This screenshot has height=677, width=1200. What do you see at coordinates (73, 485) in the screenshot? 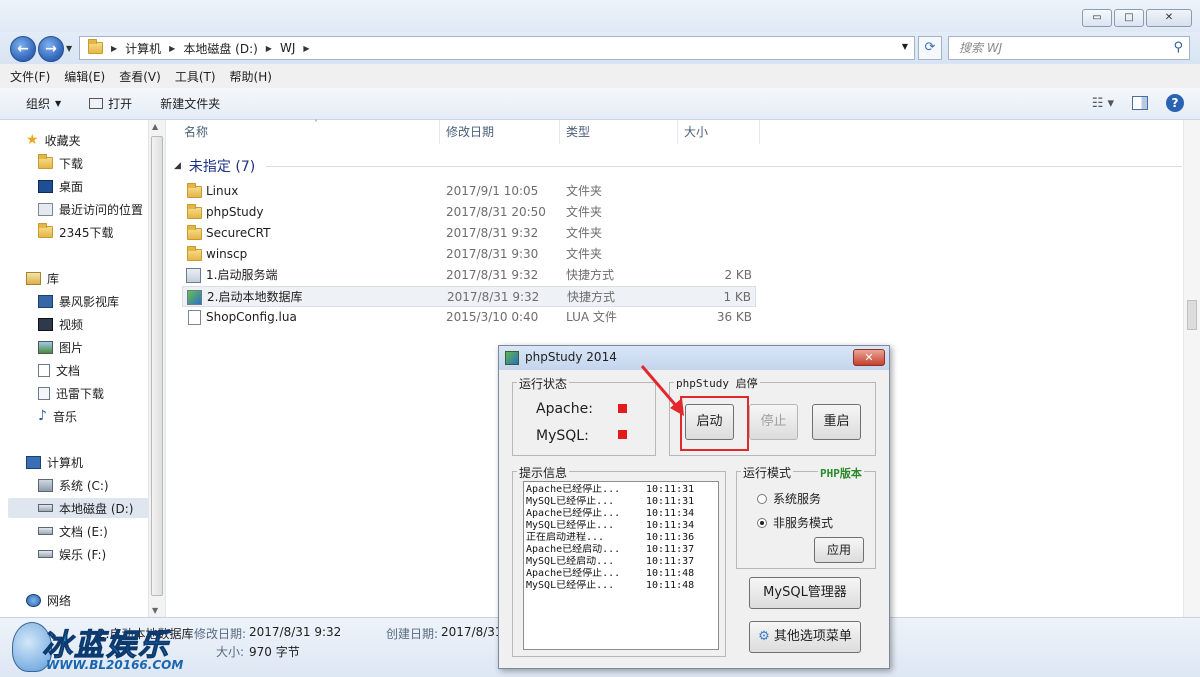
I see `nav-drive-c: 系统 (C:)` at bounding box center [73, 485].